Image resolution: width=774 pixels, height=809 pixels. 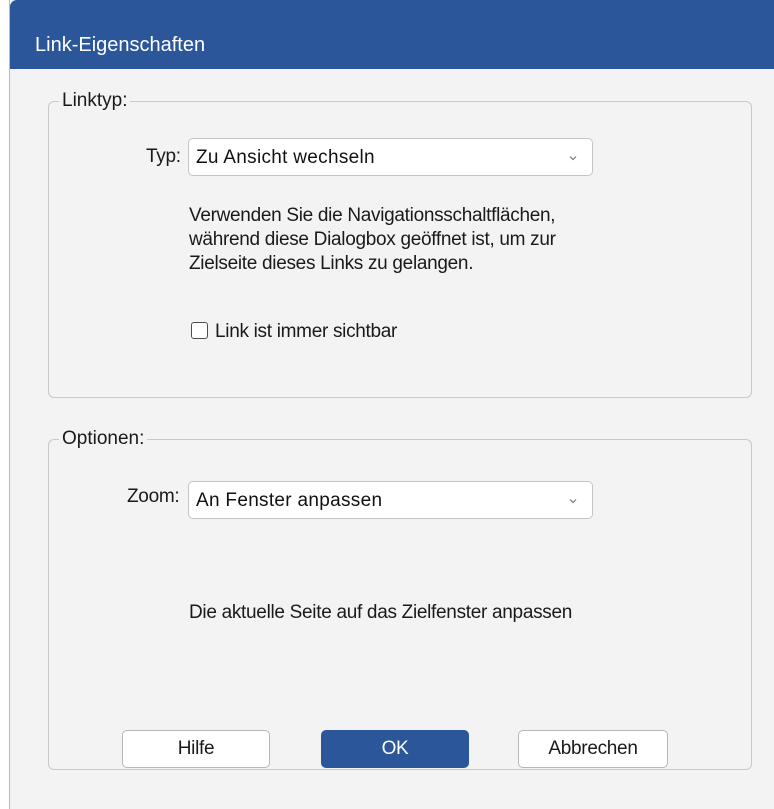 I want to click on type-dropdown-value: Zu Ansicht wechseln, so click(x=285, y=157).